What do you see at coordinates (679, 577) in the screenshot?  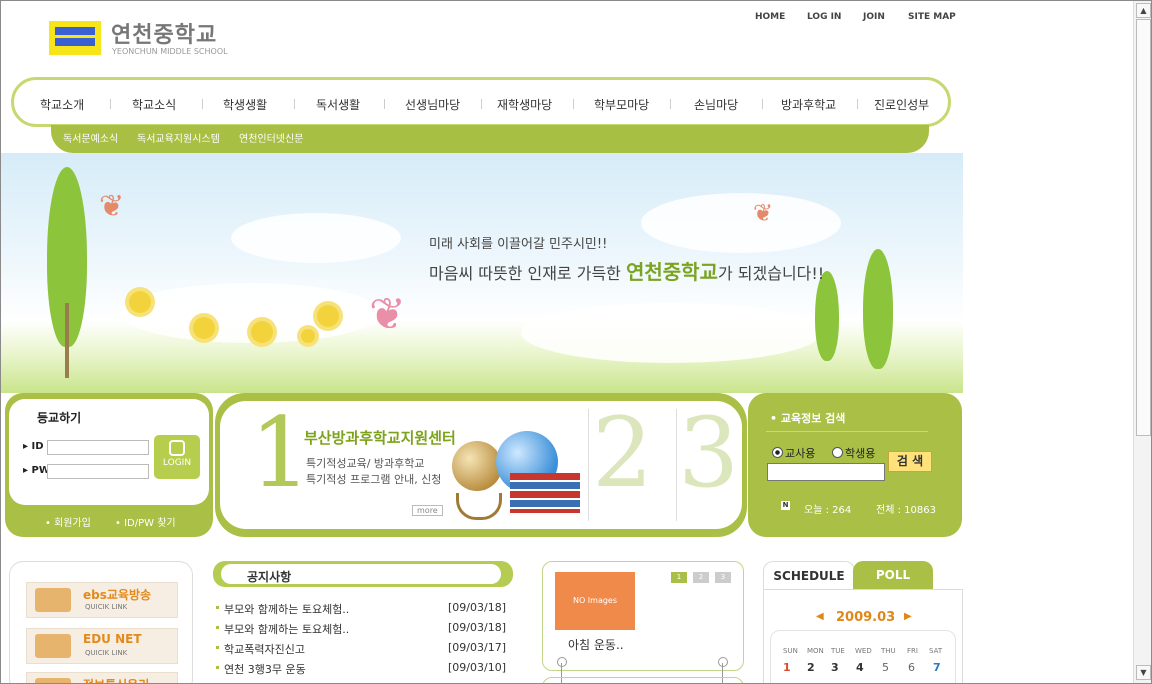 I see `gallery-page-1: 1` at bounding box center [679, 577].